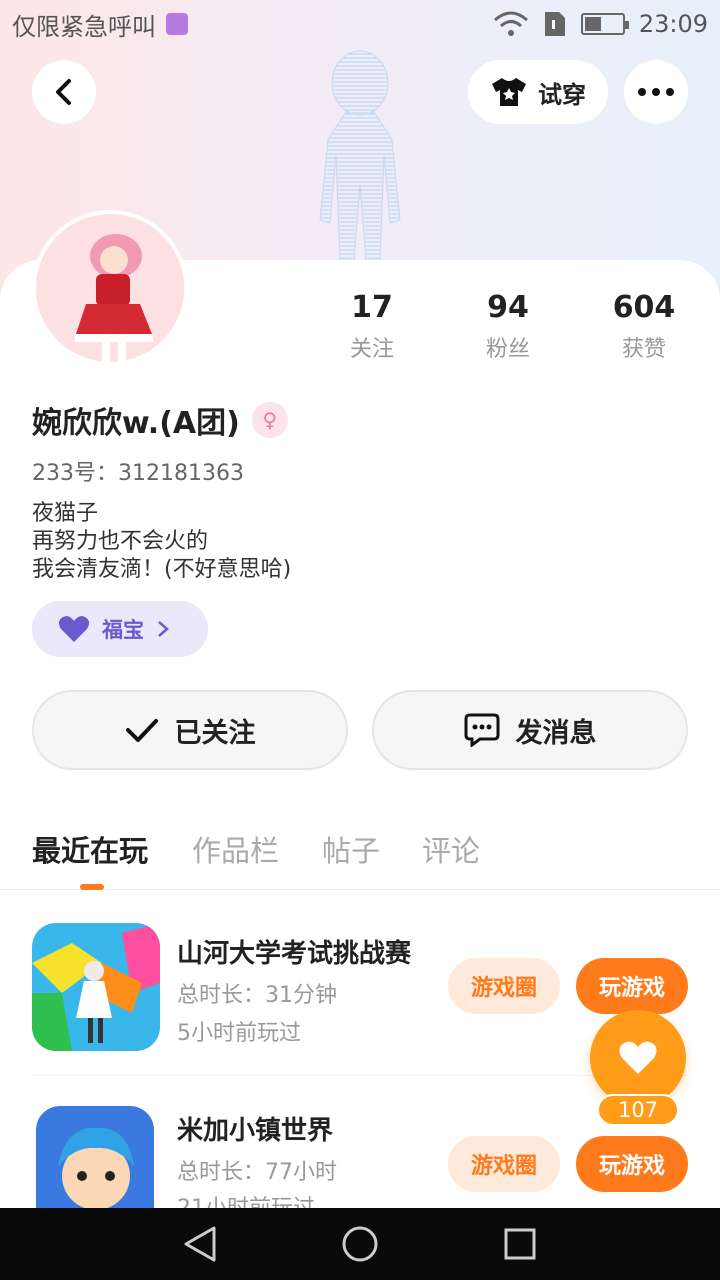 The height and width of the screenshot is (1280, 720). What do you see at coordinates (508, 326) in the screenshot?
I see `stat-followers: 94 粉丝` at bounding box center [508, 326].